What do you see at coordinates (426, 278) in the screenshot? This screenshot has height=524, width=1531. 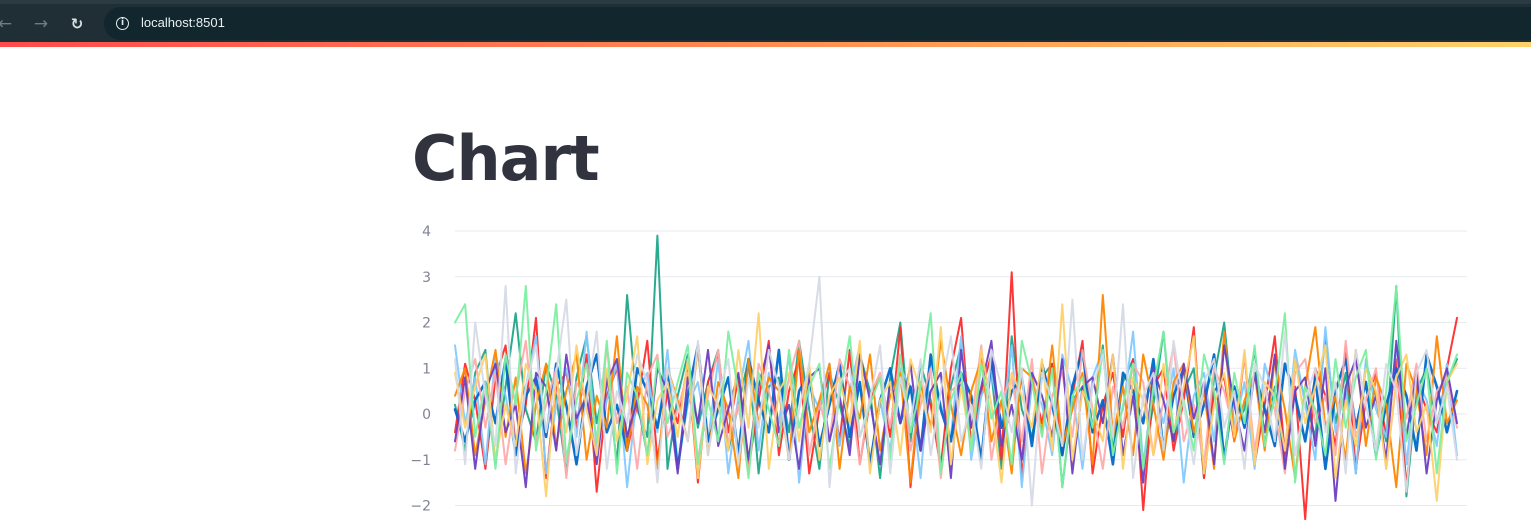 I see `y-tick-label: 3` at bounding box center [426, 278].